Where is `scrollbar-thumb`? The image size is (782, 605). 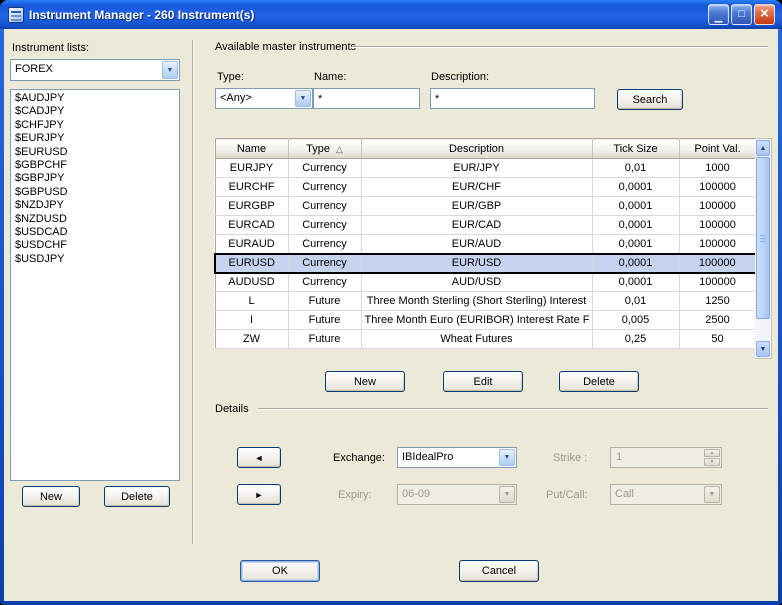 scrollbar-thumb is located at coordinates (763, 238).